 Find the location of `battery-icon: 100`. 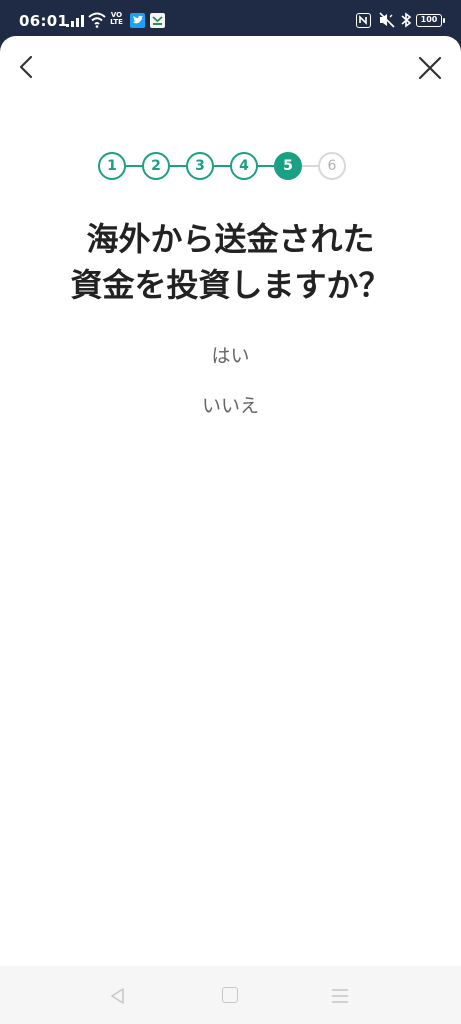

battery-icon: 100 is located at coordinates (430, 20).